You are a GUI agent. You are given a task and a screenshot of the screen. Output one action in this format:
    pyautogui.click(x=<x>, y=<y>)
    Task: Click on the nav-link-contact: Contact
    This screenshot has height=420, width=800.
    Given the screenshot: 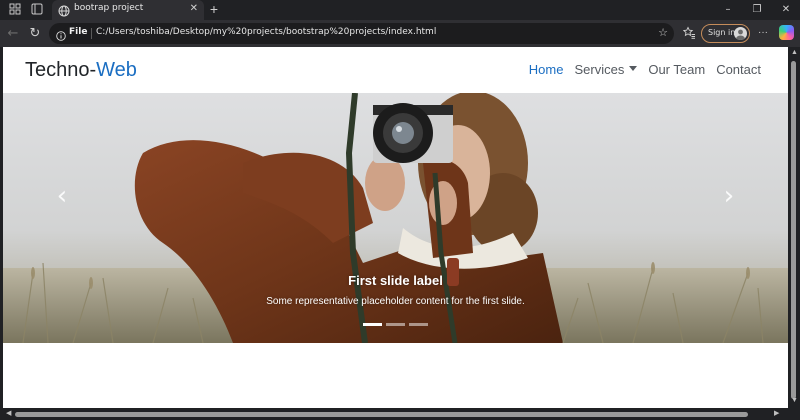 What is the action you would take?
    pyautogui.click(x=738, y=69)
    